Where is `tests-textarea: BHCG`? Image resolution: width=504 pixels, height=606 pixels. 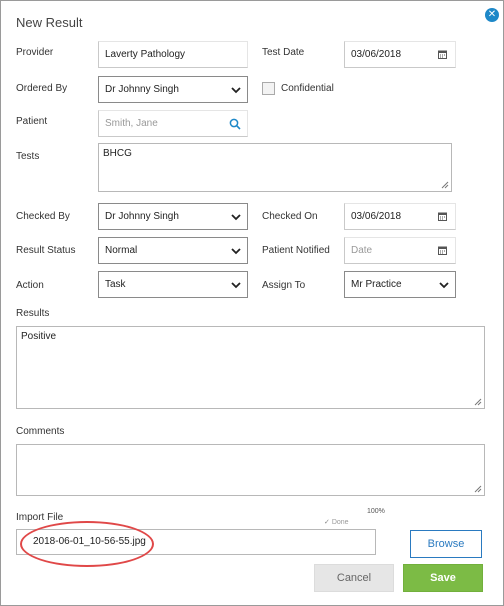 tests-textarea: BHCG is located at coordinates (275, 167).